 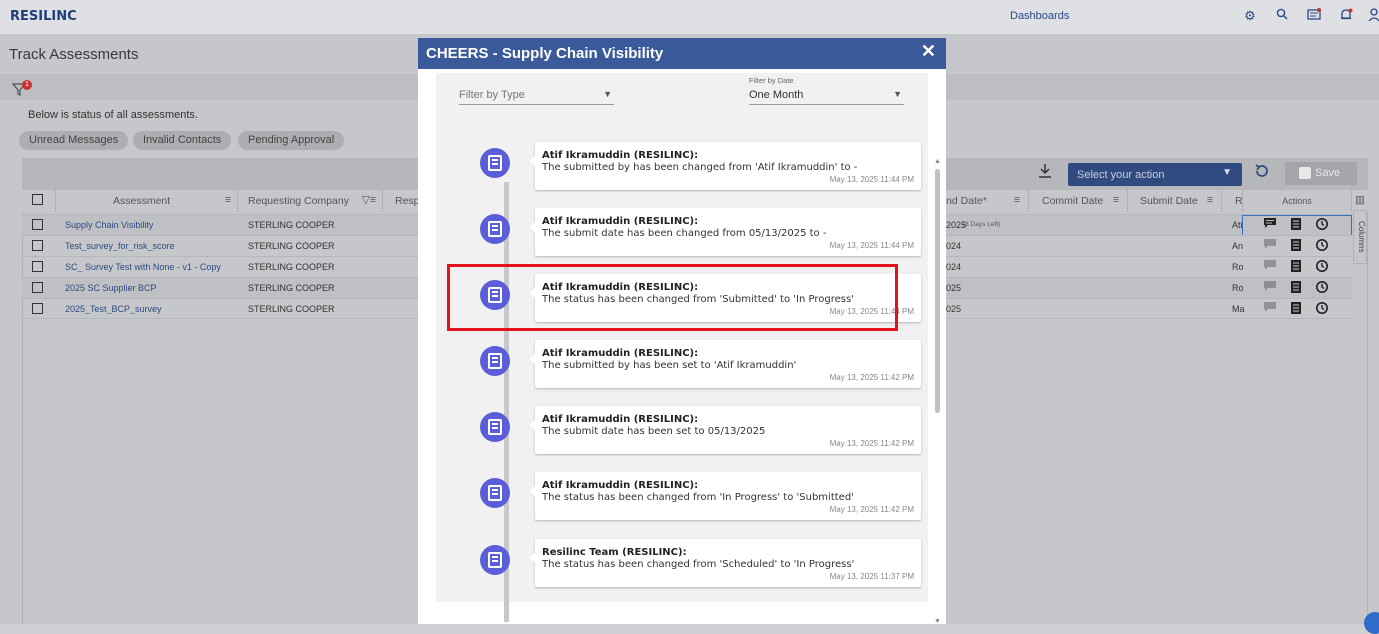 What do you see at coordinates (74, 140) in the screenshot?
I see `chip-unread-messages: Unread Messages` at bounding box center [74, 140].